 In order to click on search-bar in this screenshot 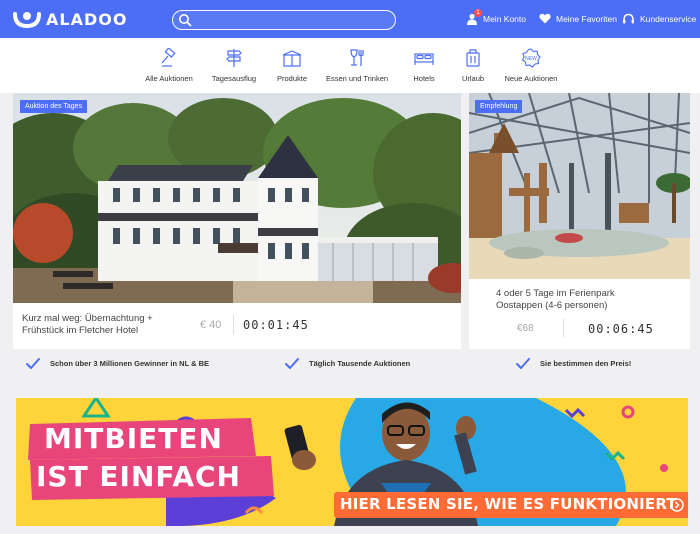, I will do `click(284, 20)`.